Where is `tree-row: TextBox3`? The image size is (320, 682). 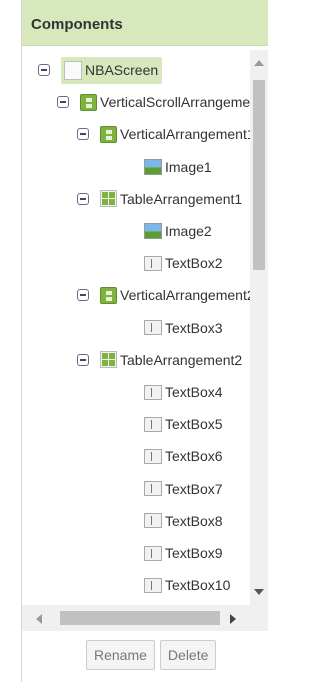
tree-row: TextBox3 is located at coordinates (183, 328).